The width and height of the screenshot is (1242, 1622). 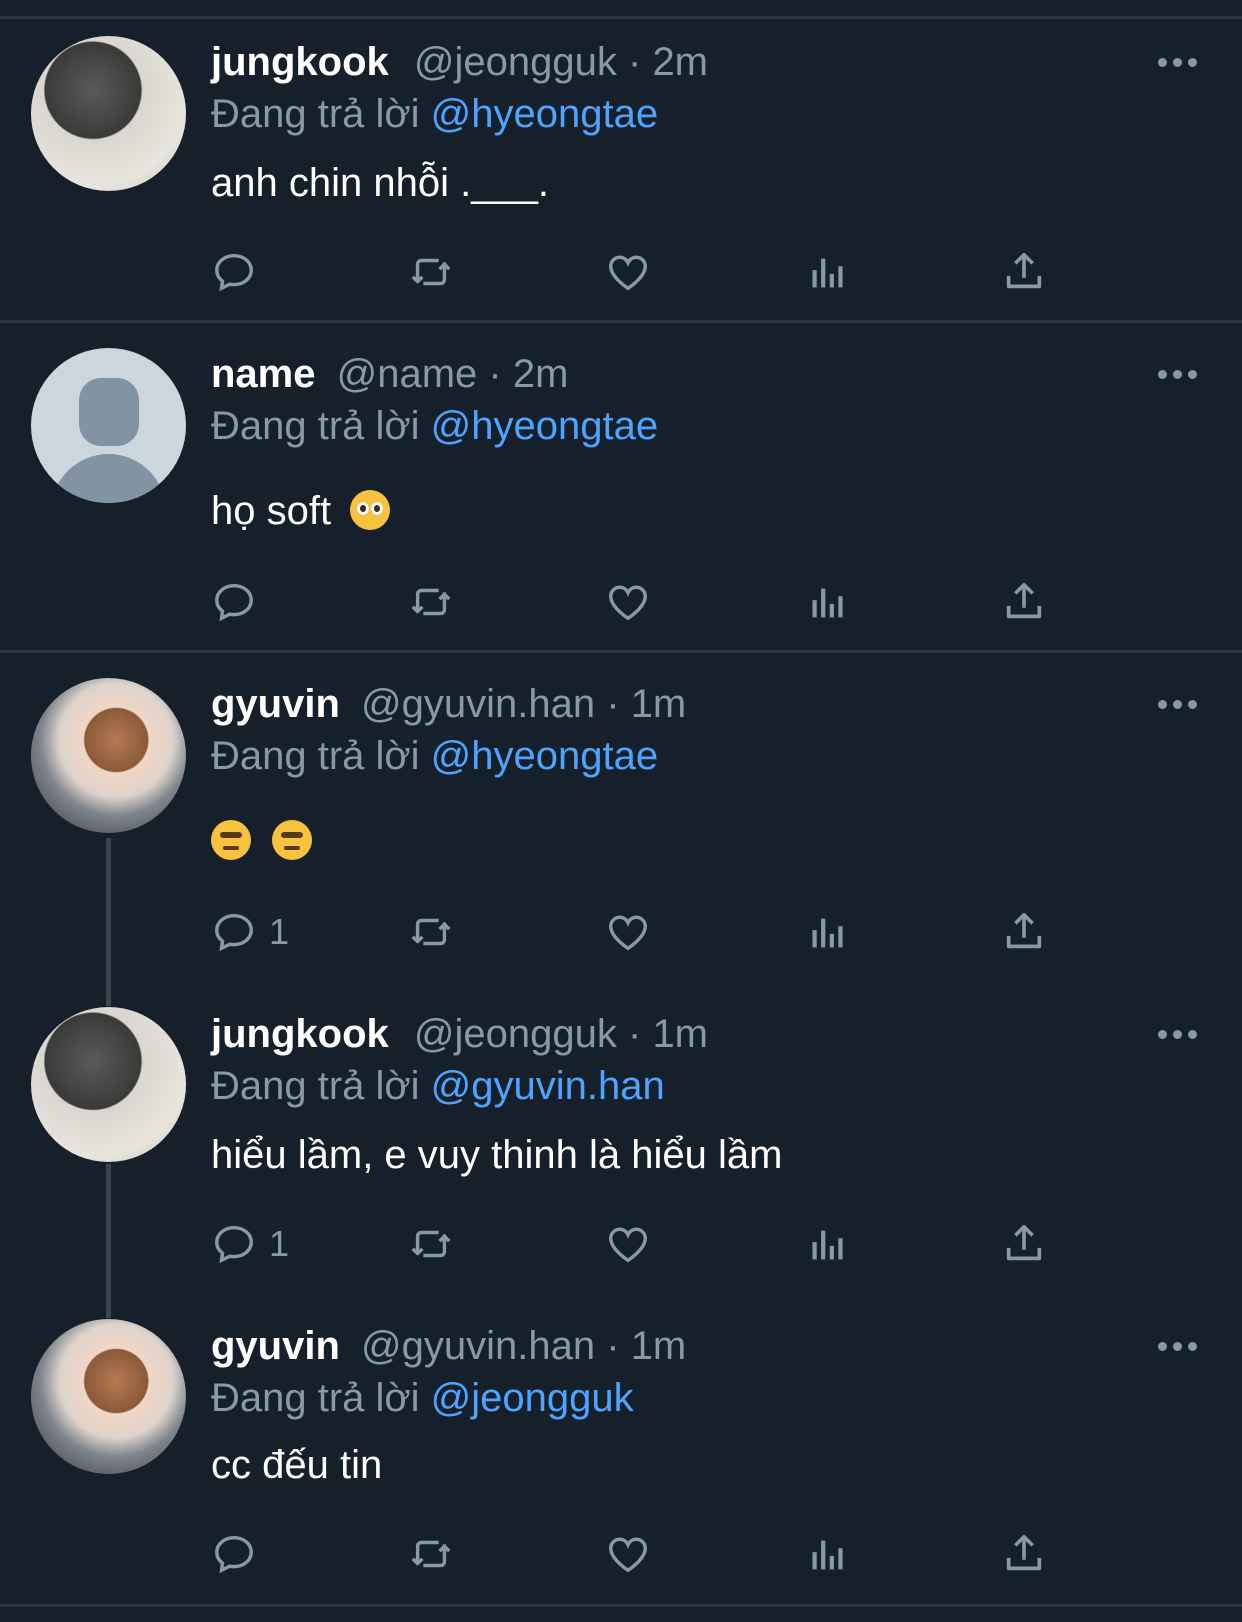 What do you see at coordinates (407, 374) in the screenshot?
I see `handle: @name` at bounding box center [407, 374].